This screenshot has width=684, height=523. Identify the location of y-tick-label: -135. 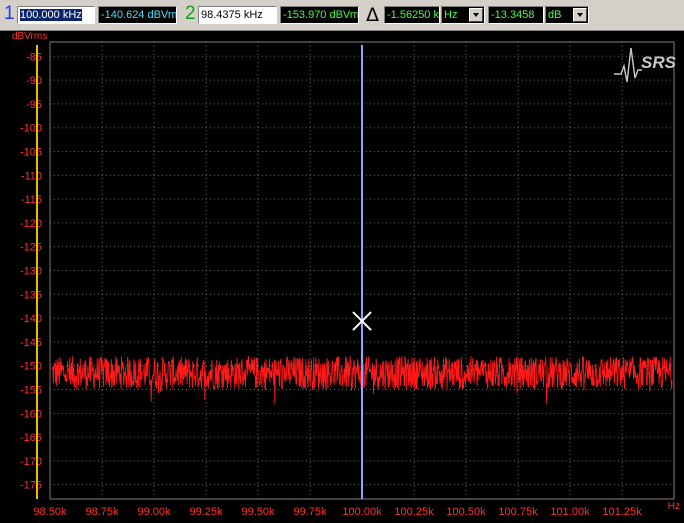
(31, 295).